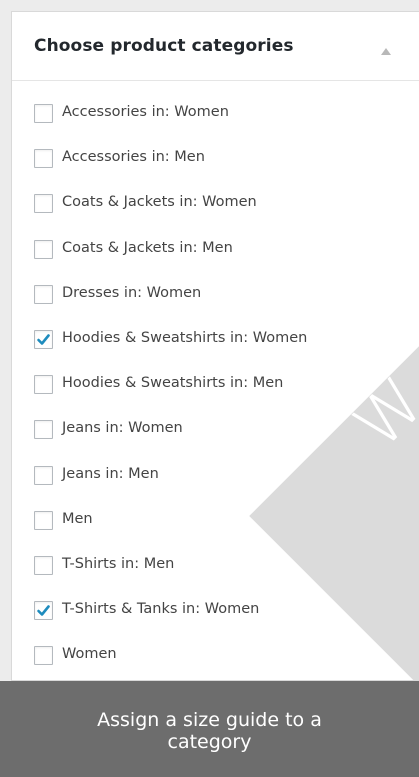 The height and width of the screenshot is (777, 419). I want to click on category-item: Jeans in: Women, so click(226, 435).